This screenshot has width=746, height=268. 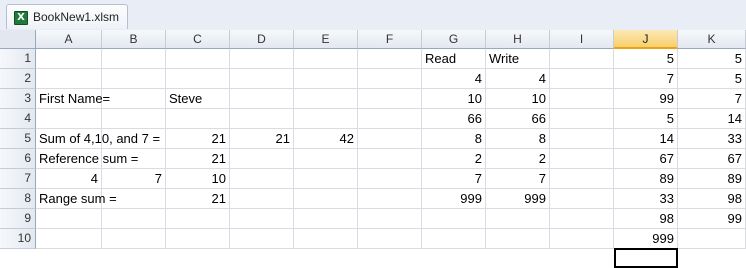 I want to click on column-header-k: K, so click(x=712, y=39).